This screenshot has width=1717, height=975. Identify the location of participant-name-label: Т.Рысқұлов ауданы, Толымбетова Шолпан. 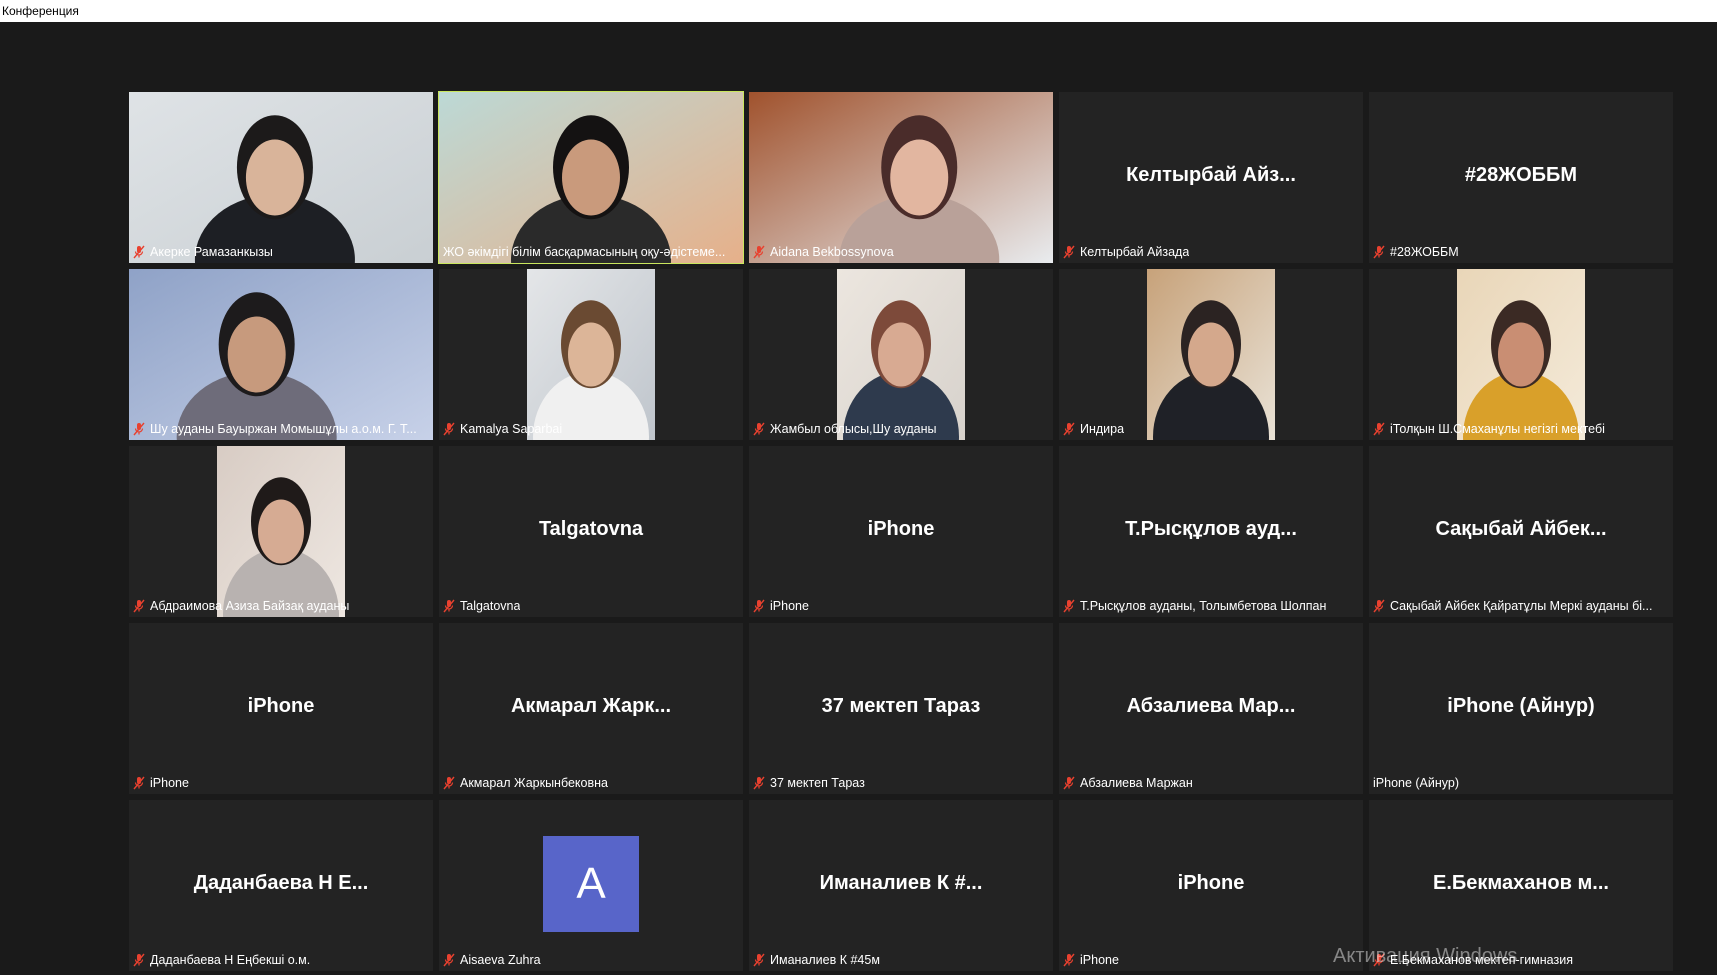
(1210, 606).